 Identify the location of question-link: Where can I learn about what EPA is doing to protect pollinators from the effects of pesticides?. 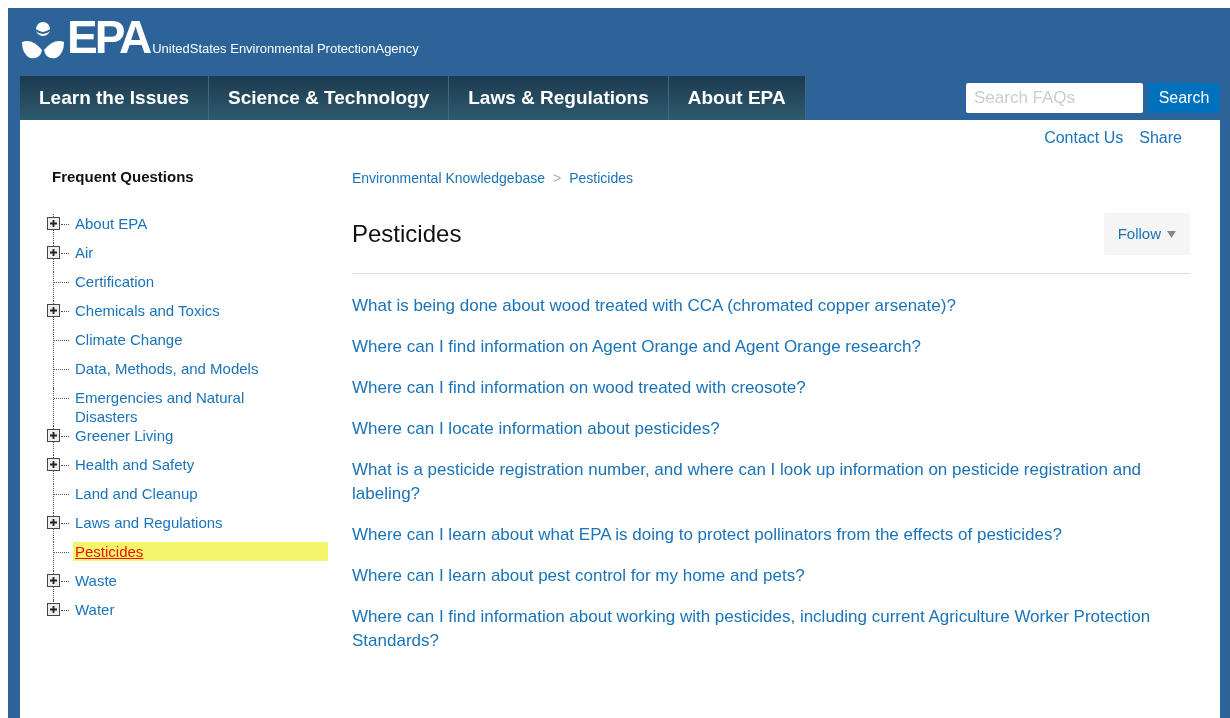
(752, 535).